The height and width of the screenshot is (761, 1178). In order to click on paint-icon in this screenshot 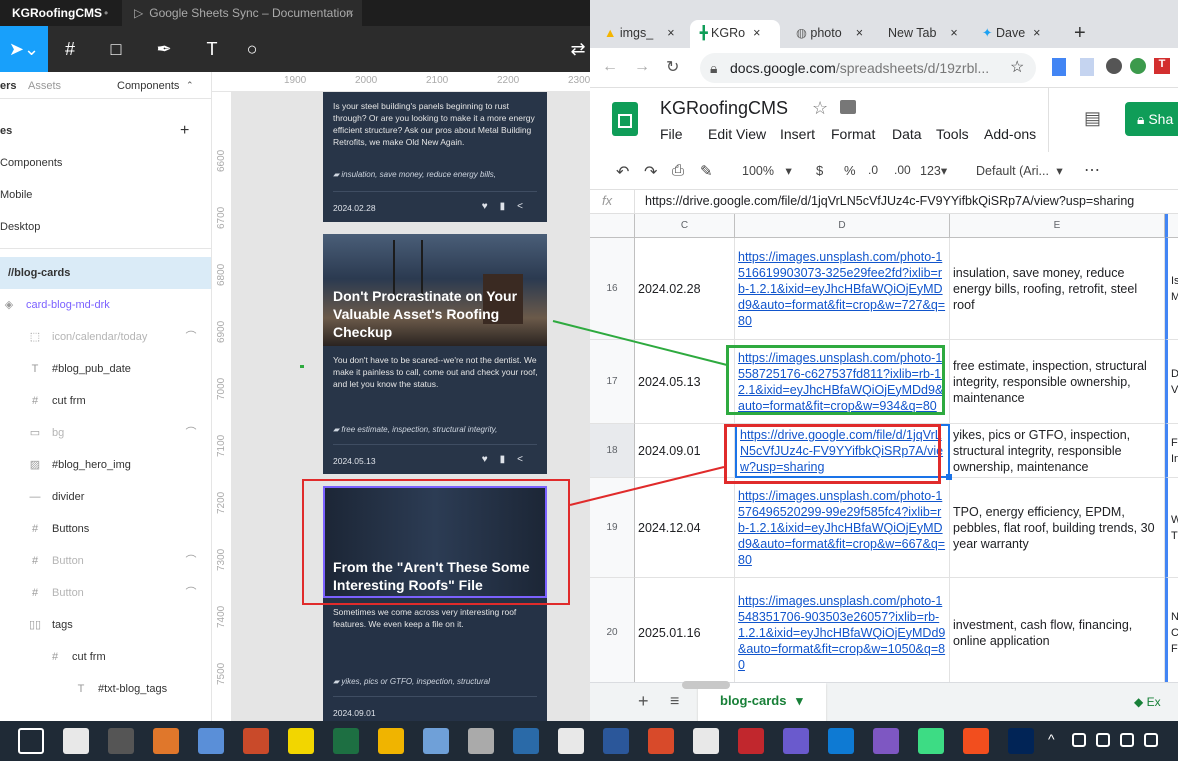, I will do `click(436, 741)`.